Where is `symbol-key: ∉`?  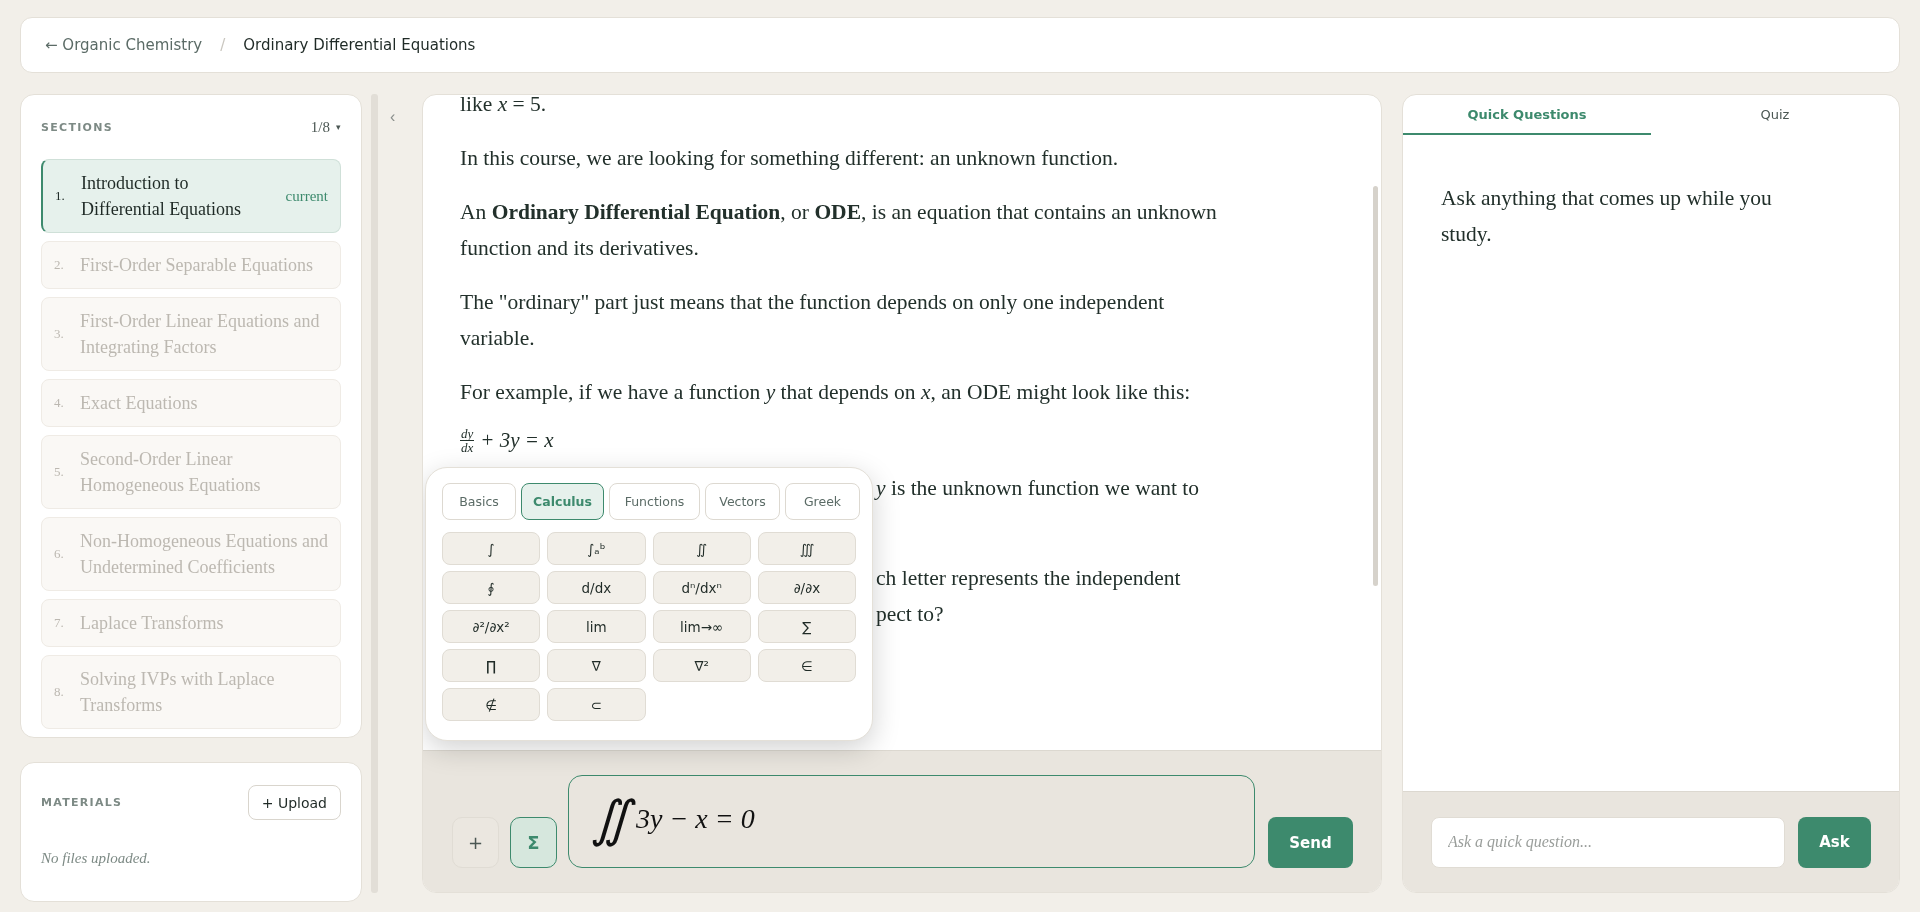
symbol-key: ∉ is located at coordinates (491, 704).